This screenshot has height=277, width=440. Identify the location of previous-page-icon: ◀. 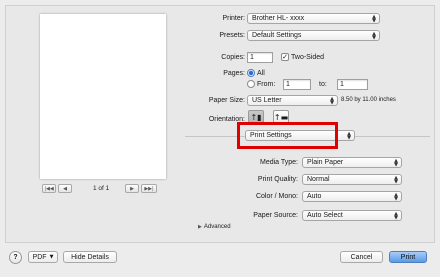
(65, 188).